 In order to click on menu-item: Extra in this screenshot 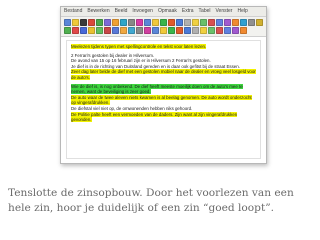, I will do `click(188, 11)`.